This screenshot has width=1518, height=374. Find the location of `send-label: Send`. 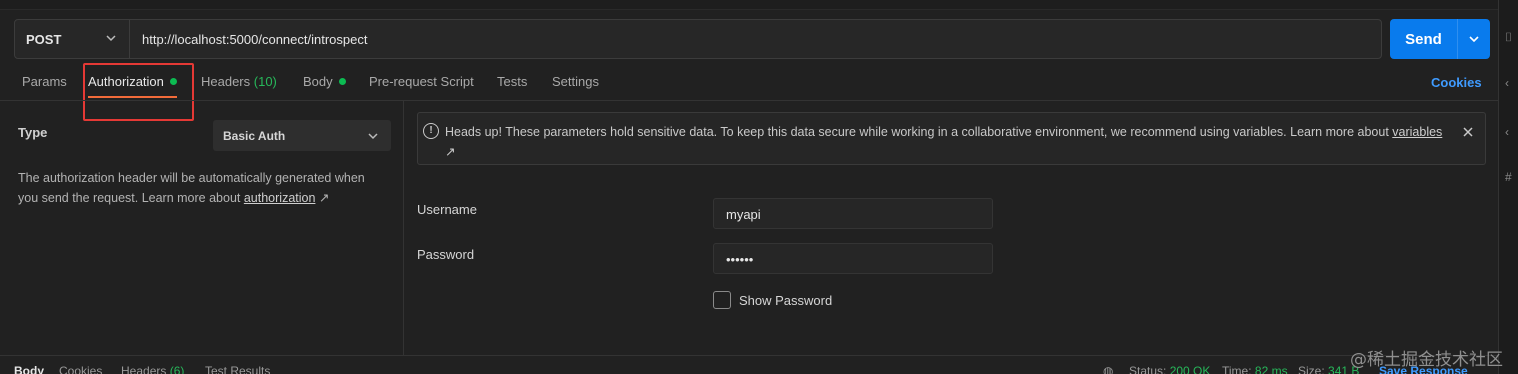

send-label: Send is located at coordinates (1423, 39).